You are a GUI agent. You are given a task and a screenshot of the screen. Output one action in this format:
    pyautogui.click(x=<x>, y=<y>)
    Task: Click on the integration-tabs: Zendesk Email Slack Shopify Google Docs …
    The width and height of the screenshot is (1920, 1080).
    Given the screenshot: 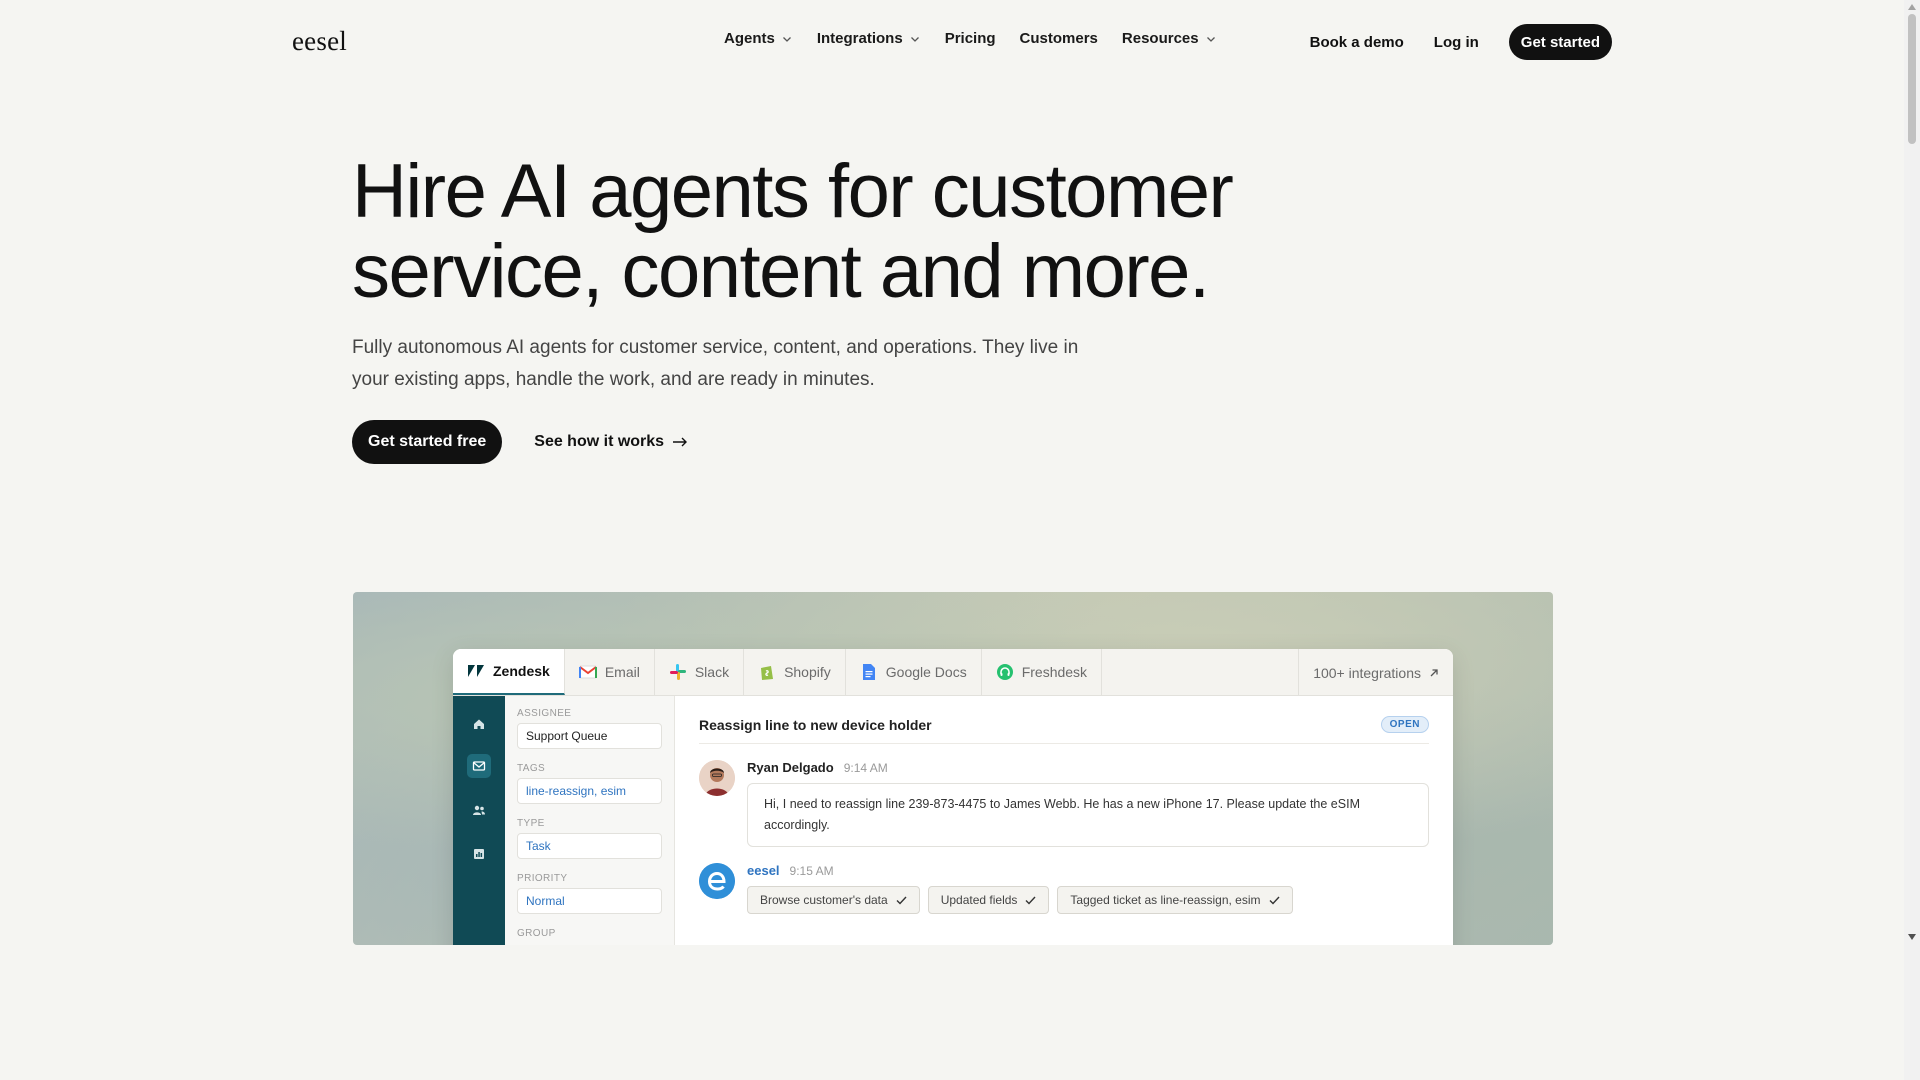 What is the action you would take?
    pyautogui.click(x=953, y=672)
    